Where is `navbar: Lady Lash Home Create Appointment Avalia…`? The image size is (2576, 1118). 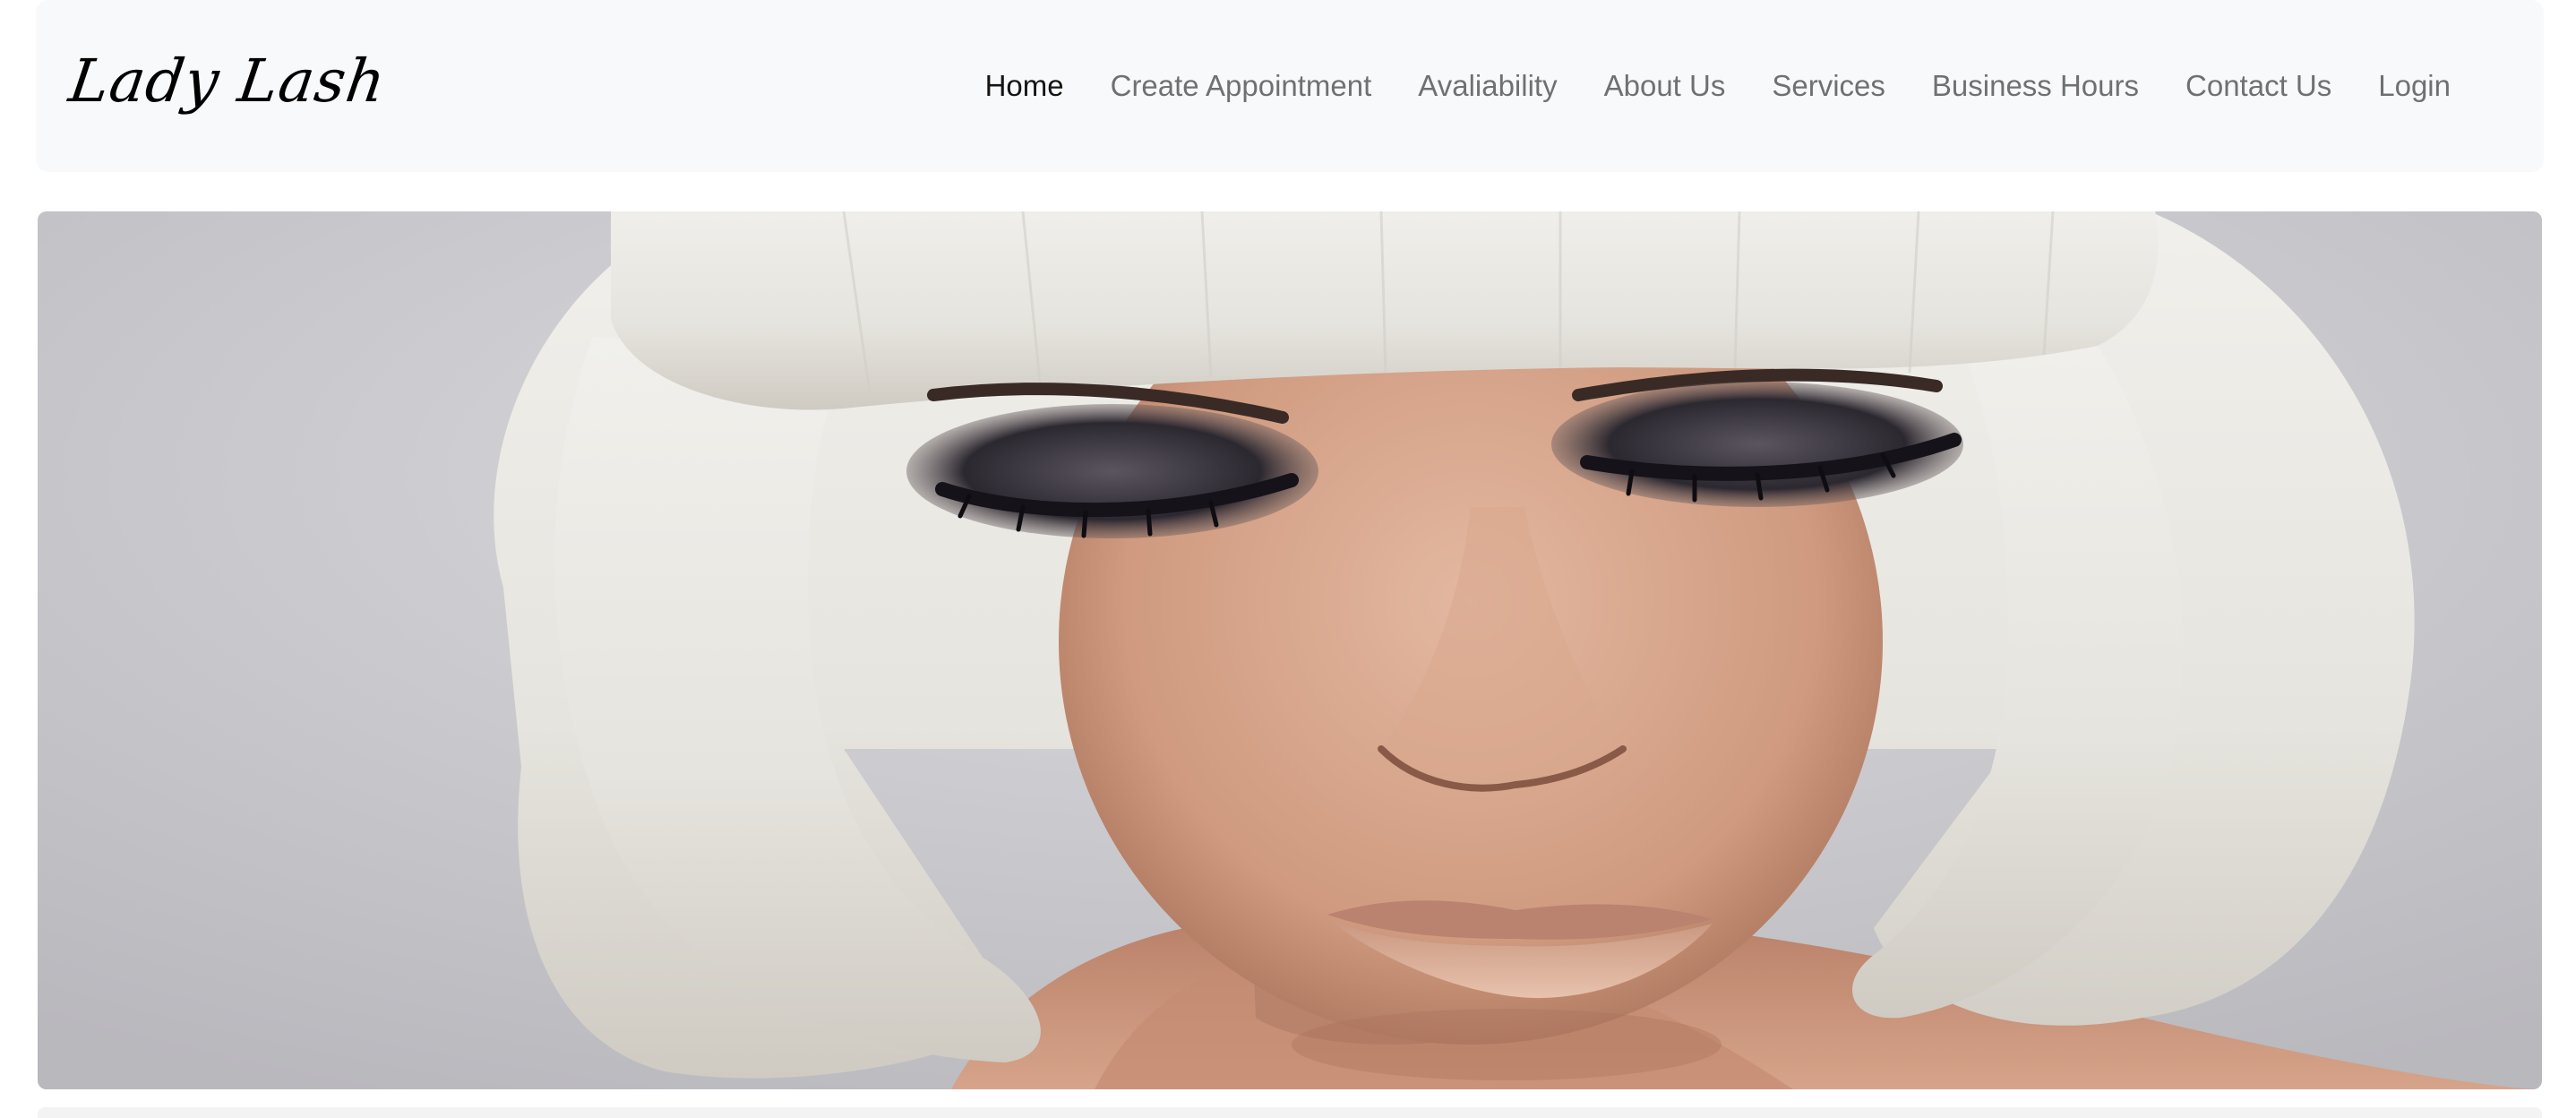
navbar: Lady Lash Home Create Appointment Avalia… is located at coordinates (1290, 86).